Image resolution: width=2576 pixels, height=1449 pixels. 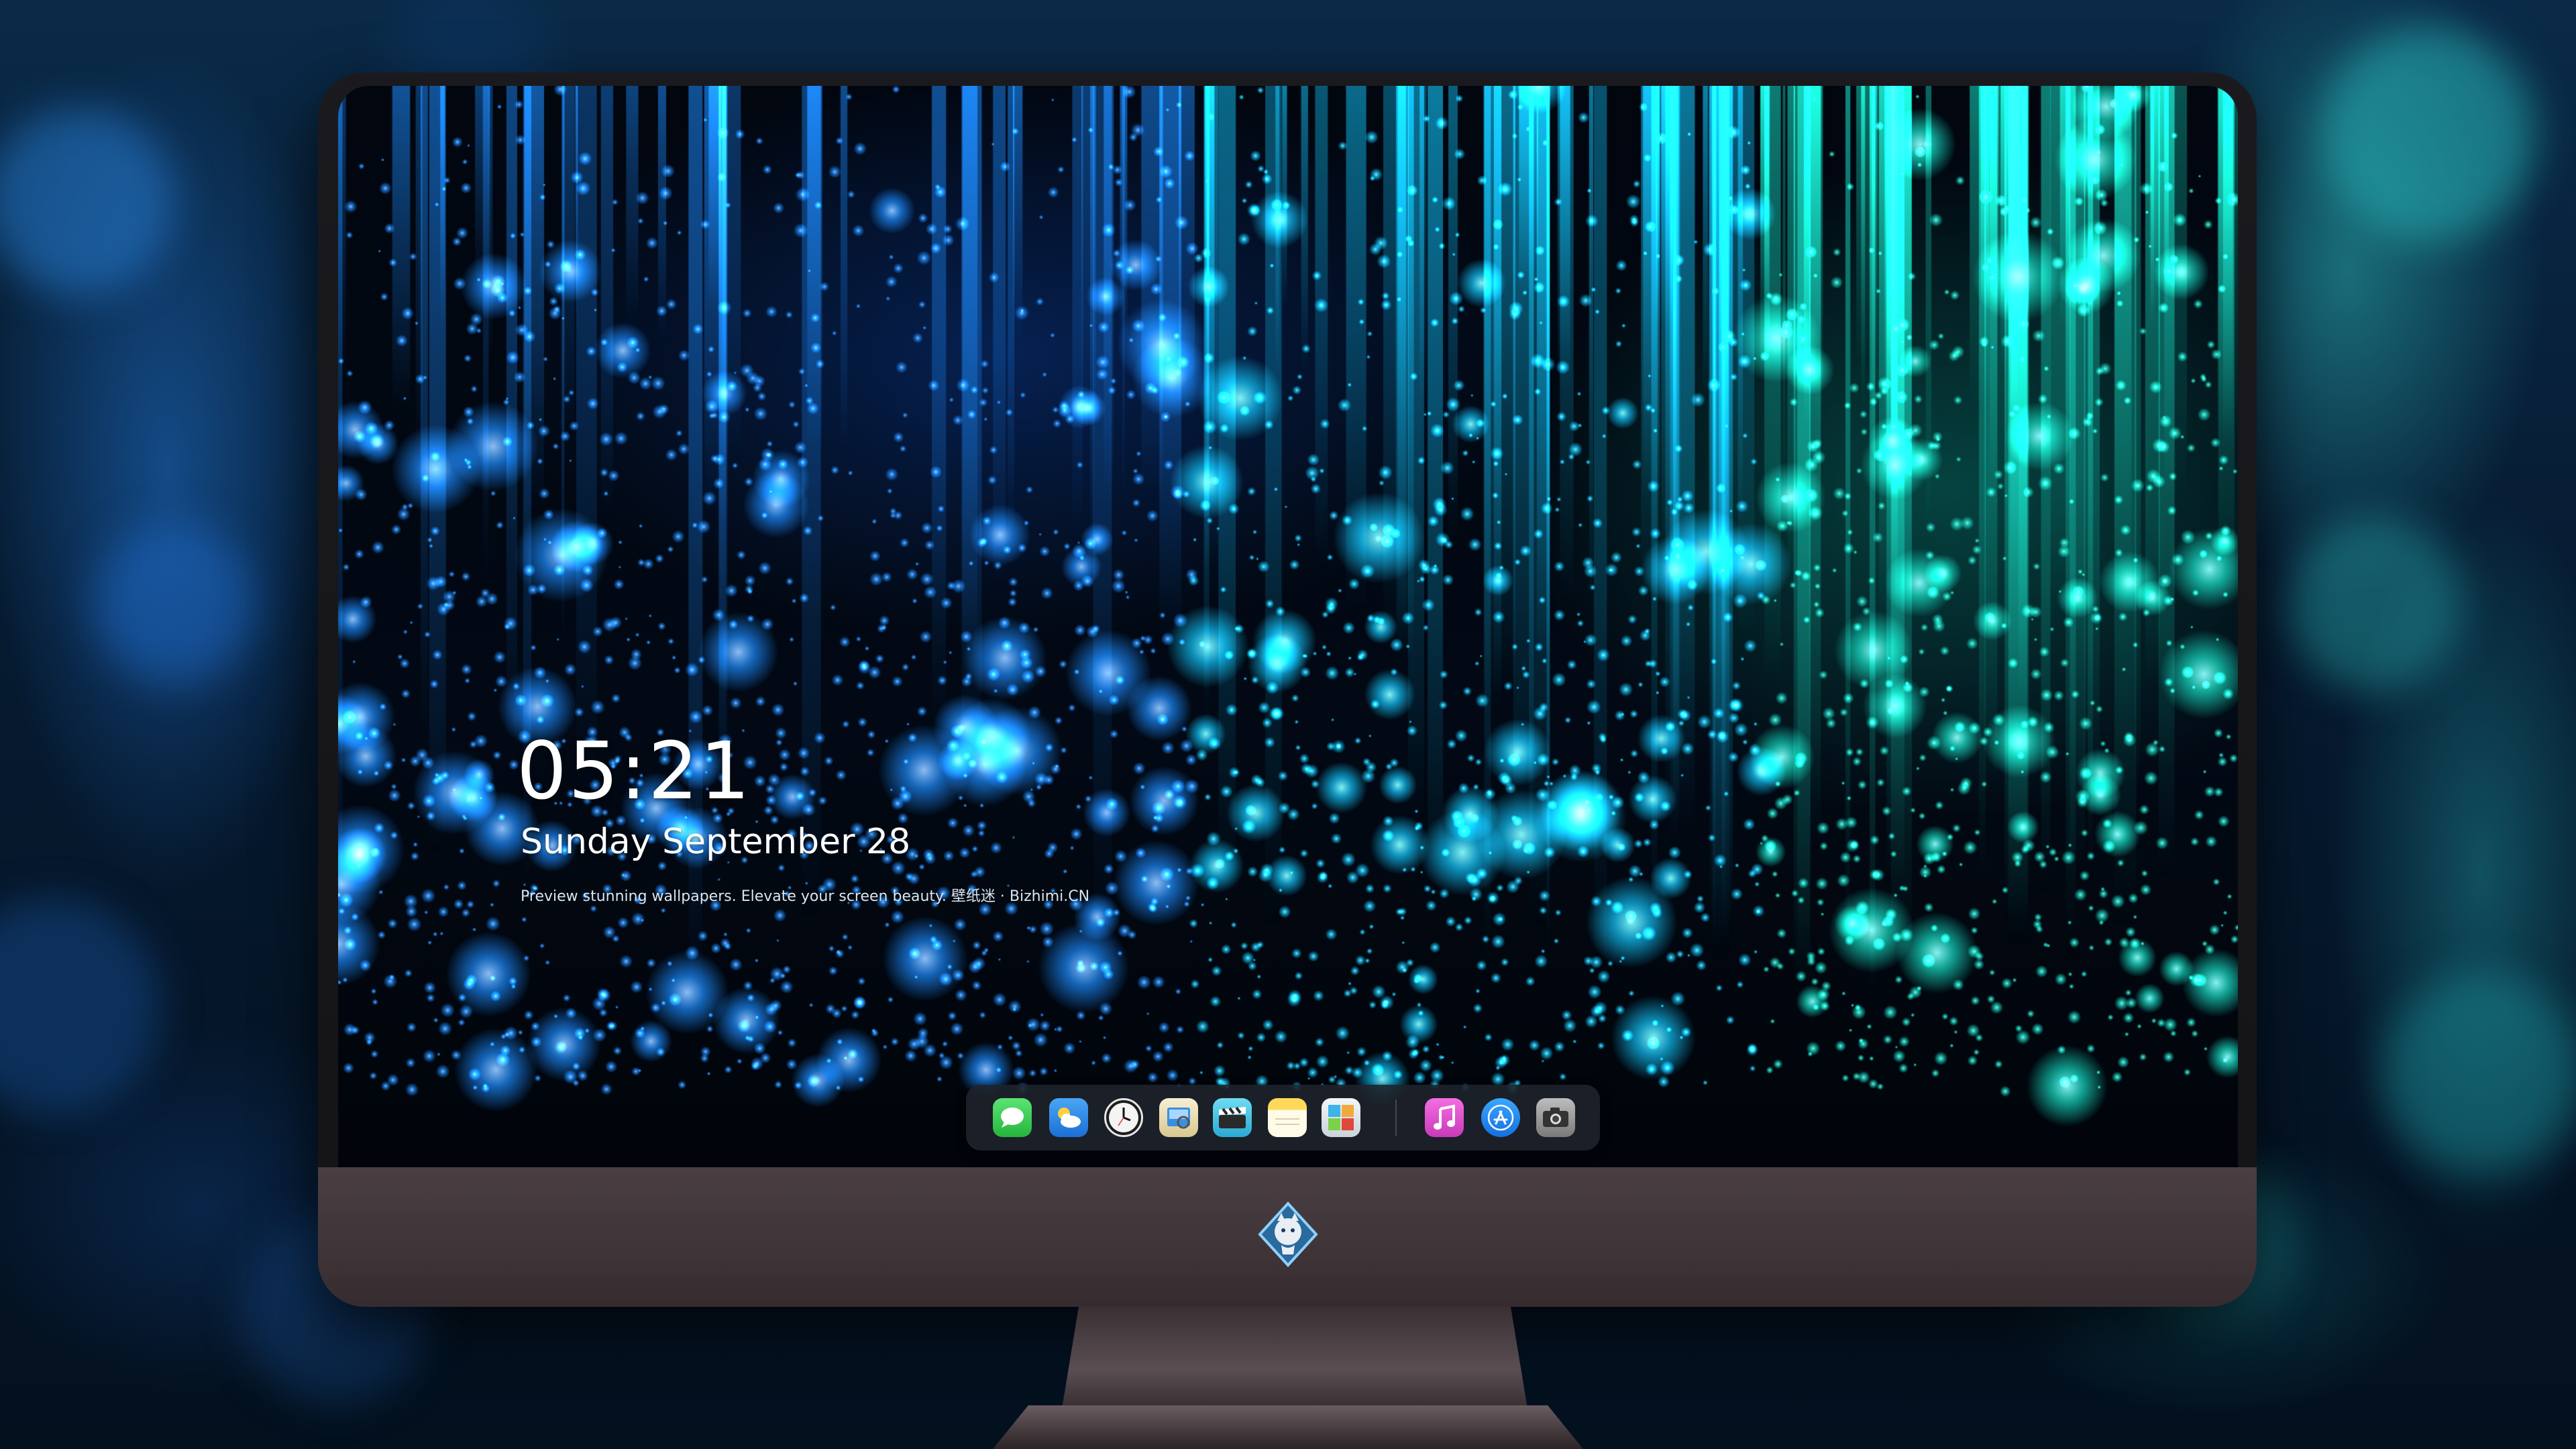 I want to click on clock-face-glyph, so click(x=1123, y=1117).